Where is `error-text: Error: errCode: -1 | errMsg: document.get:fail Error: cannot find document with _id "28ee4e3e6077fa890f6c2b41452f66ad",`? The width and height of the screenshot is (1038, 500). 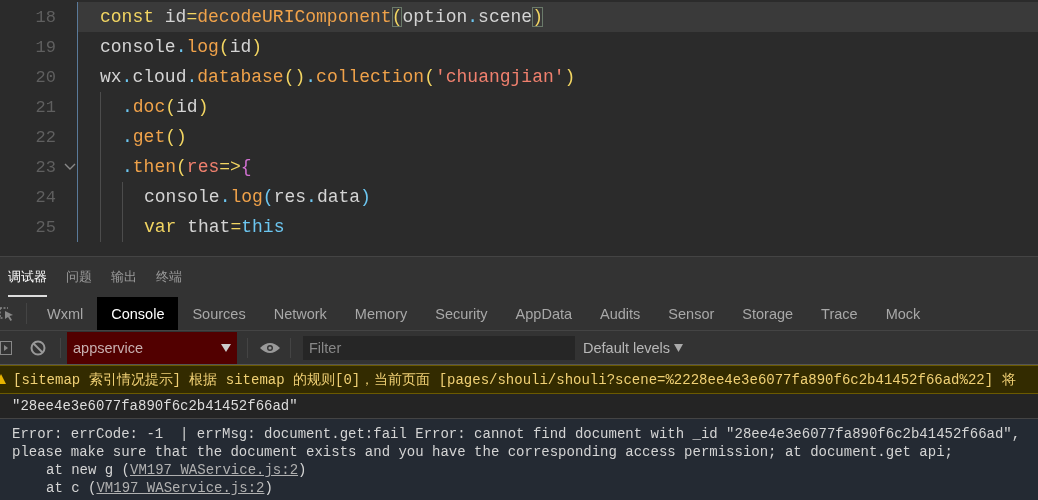 error-text: Error: errCode: -1 | errMsg: document.get:fail Error: cannot find document with _id "28ee4e3e6077fa890f6c2b41452f66ad", is located at coordinates (517, 434).